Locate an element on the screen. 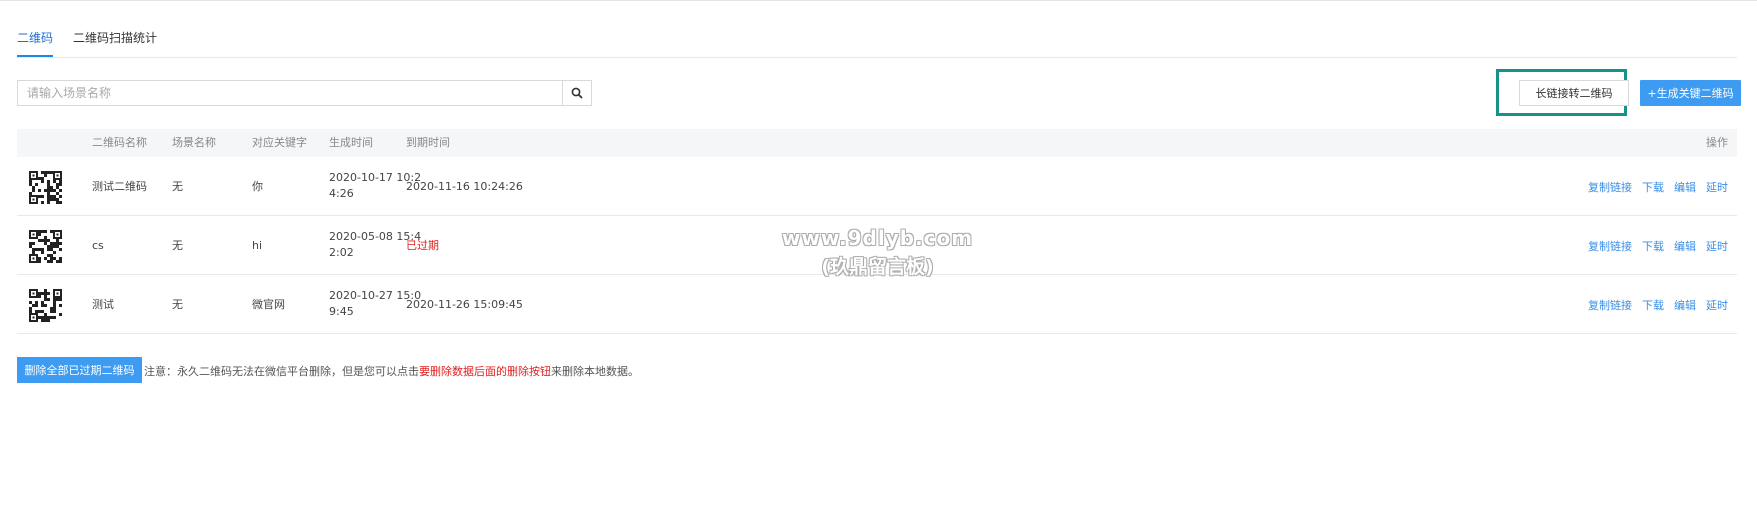 The width and height of the screenshot is (1757, 506). row-qrcode-name: 测试 is located at coordinates (103, 304).